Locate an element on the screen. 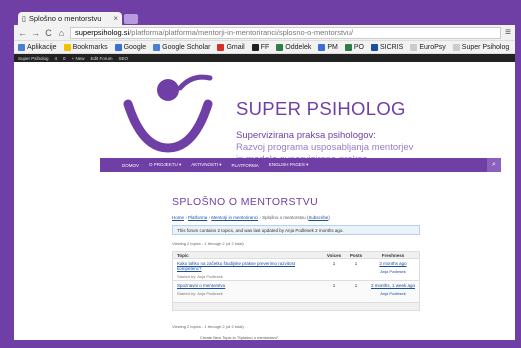 The width and height of the screenshot is (521, 348). new-tab-button is located at coordinates (131, 19).